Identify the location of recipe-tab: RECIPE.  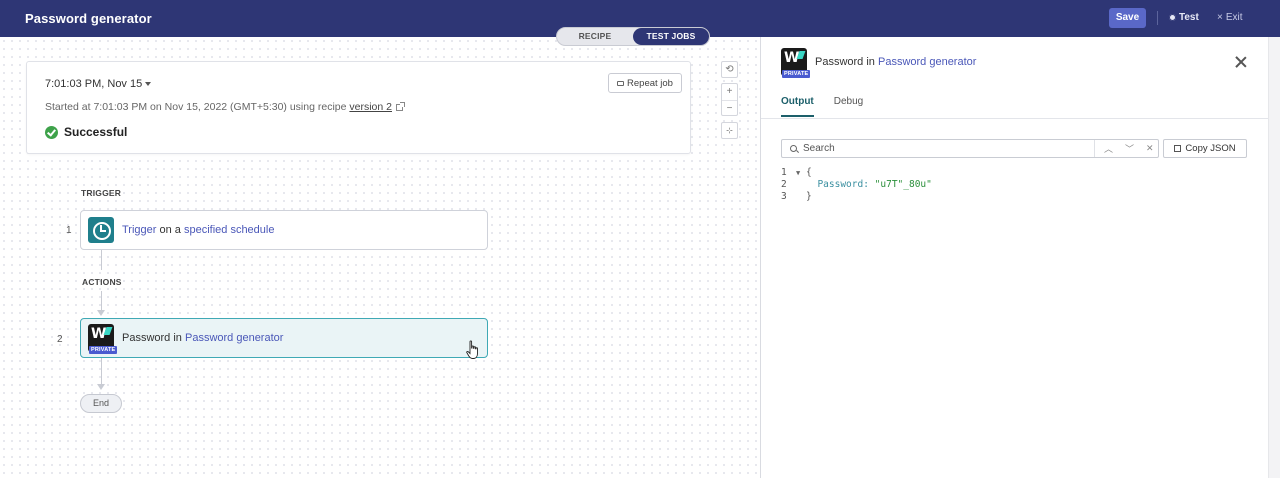
(595, 36).